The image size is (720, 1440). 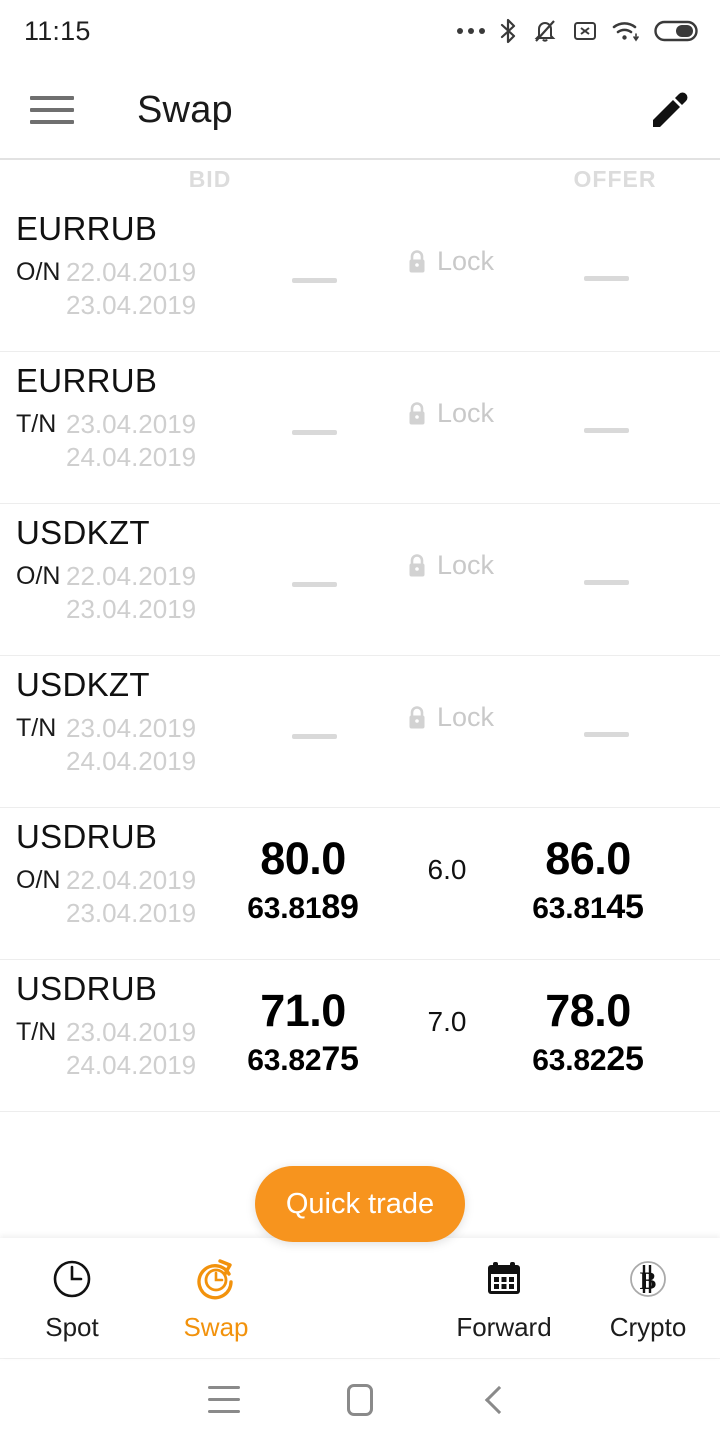 What do you see at coordinates (360, 1262) in the screenshot?
I see `bottom-navigation-bar: Quick trade Spot Swap Forward B Crypto` at bounding box center [360, 1262].